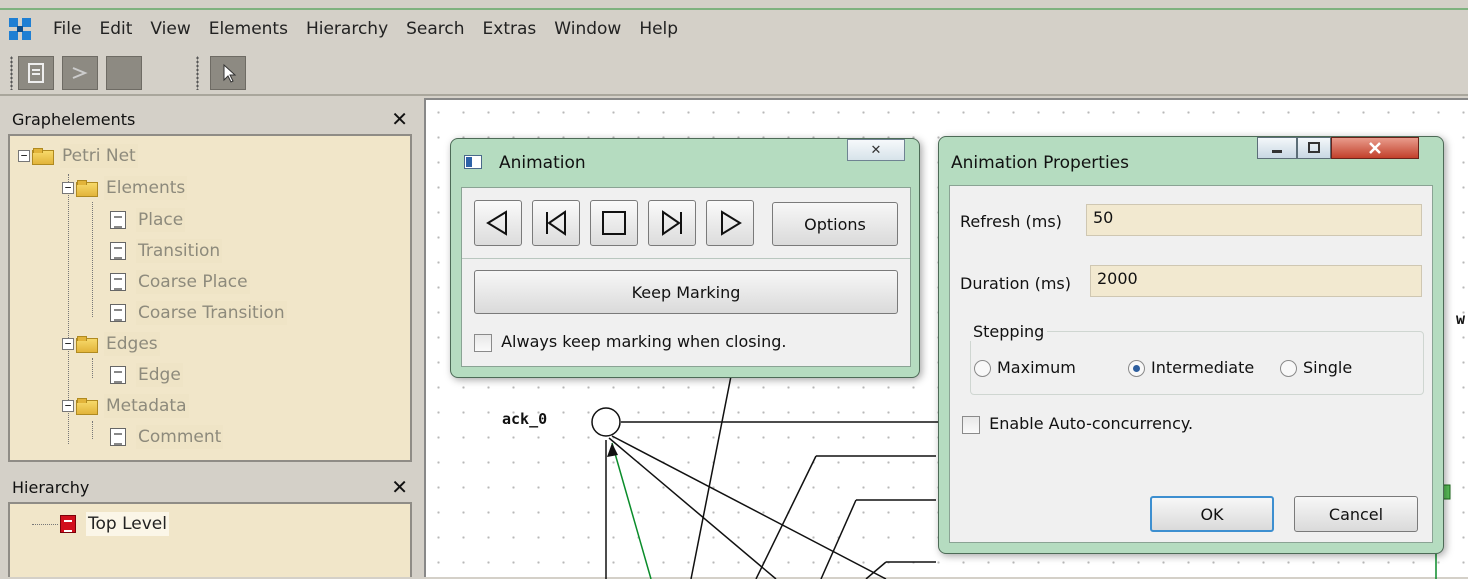 This screenshot has height=579, width=1468. I want to click on stepping-single: Single, so click(1316, 367).